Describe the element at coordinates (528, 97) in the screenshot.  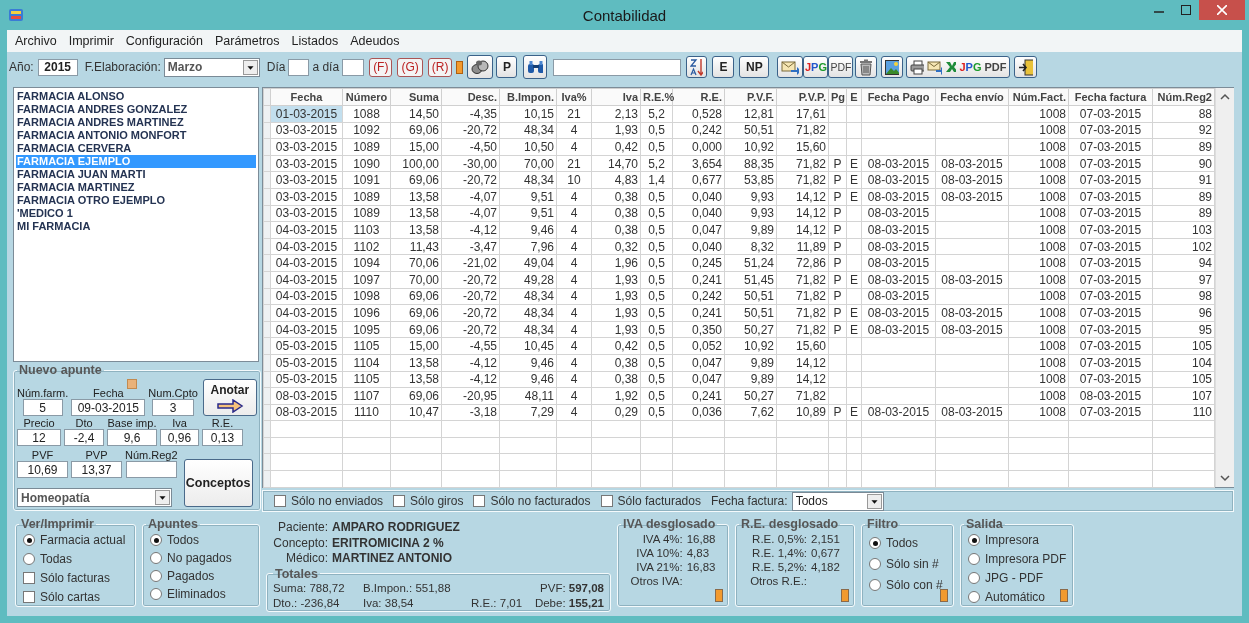
I see `column-header: B.Impon.` at that location.